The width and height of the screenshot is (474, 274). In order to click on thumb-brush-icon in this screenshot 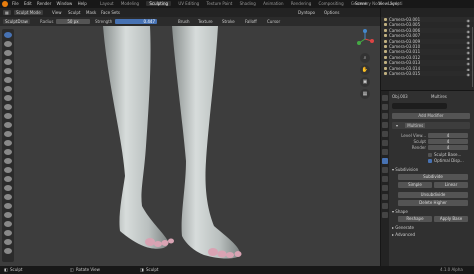, I will do `click(8, 197)`.